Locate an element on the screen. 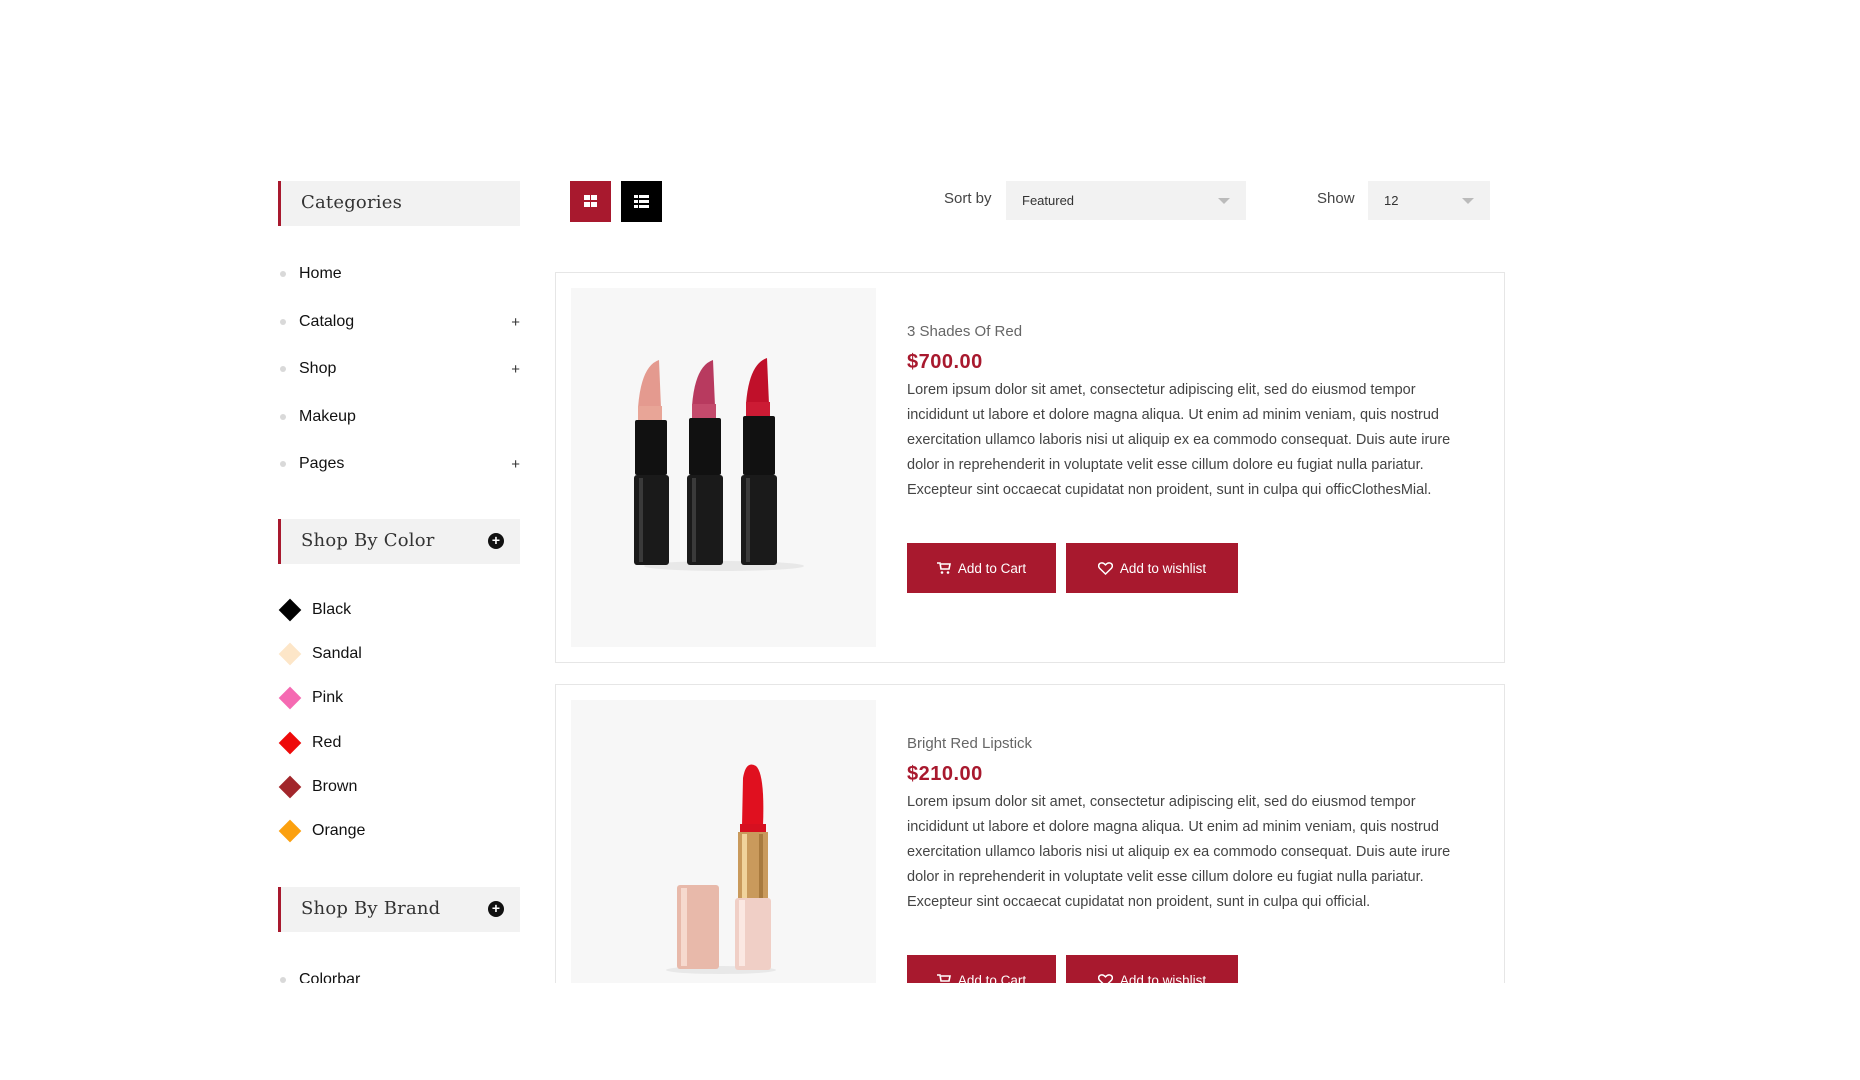 The image size is (1860, 1080). brand-label: Colorbar is located at coordinates (330, 977).